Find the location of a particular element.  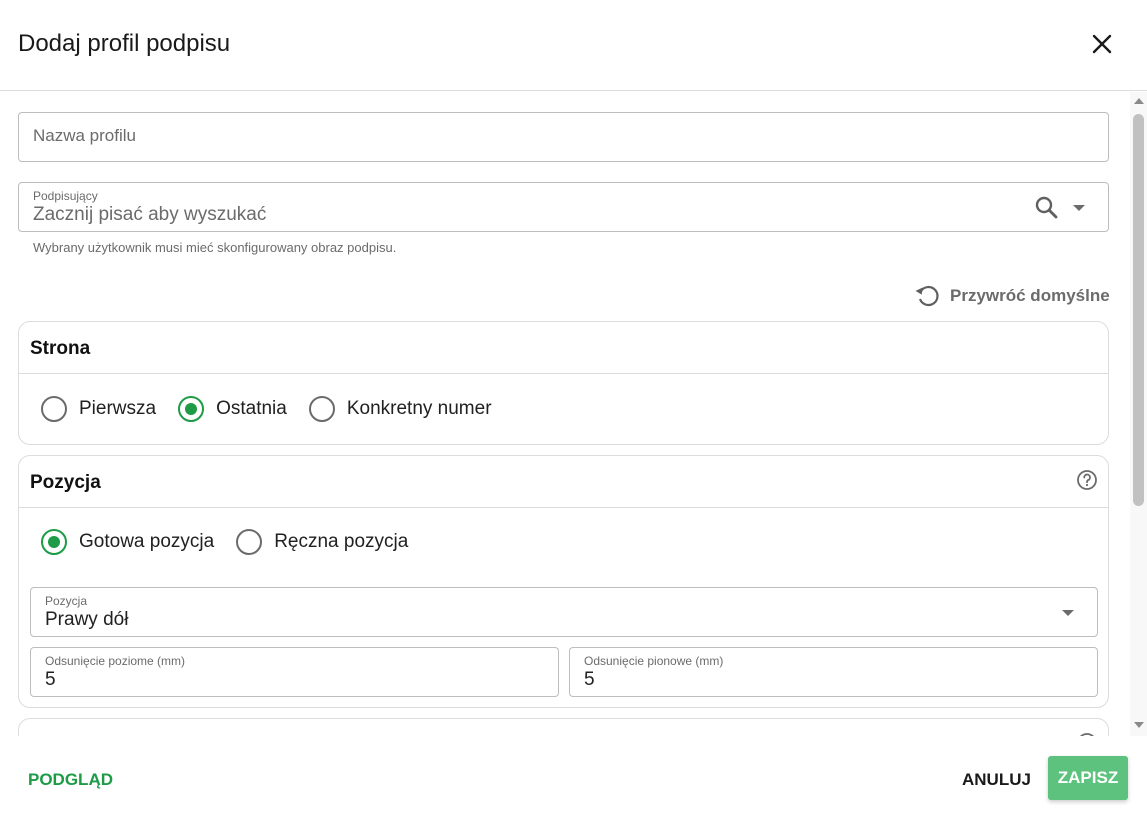

page-section-card: Strona Pierwsza Ostatnia Konkretny numer is located at coordinates (563, 383).